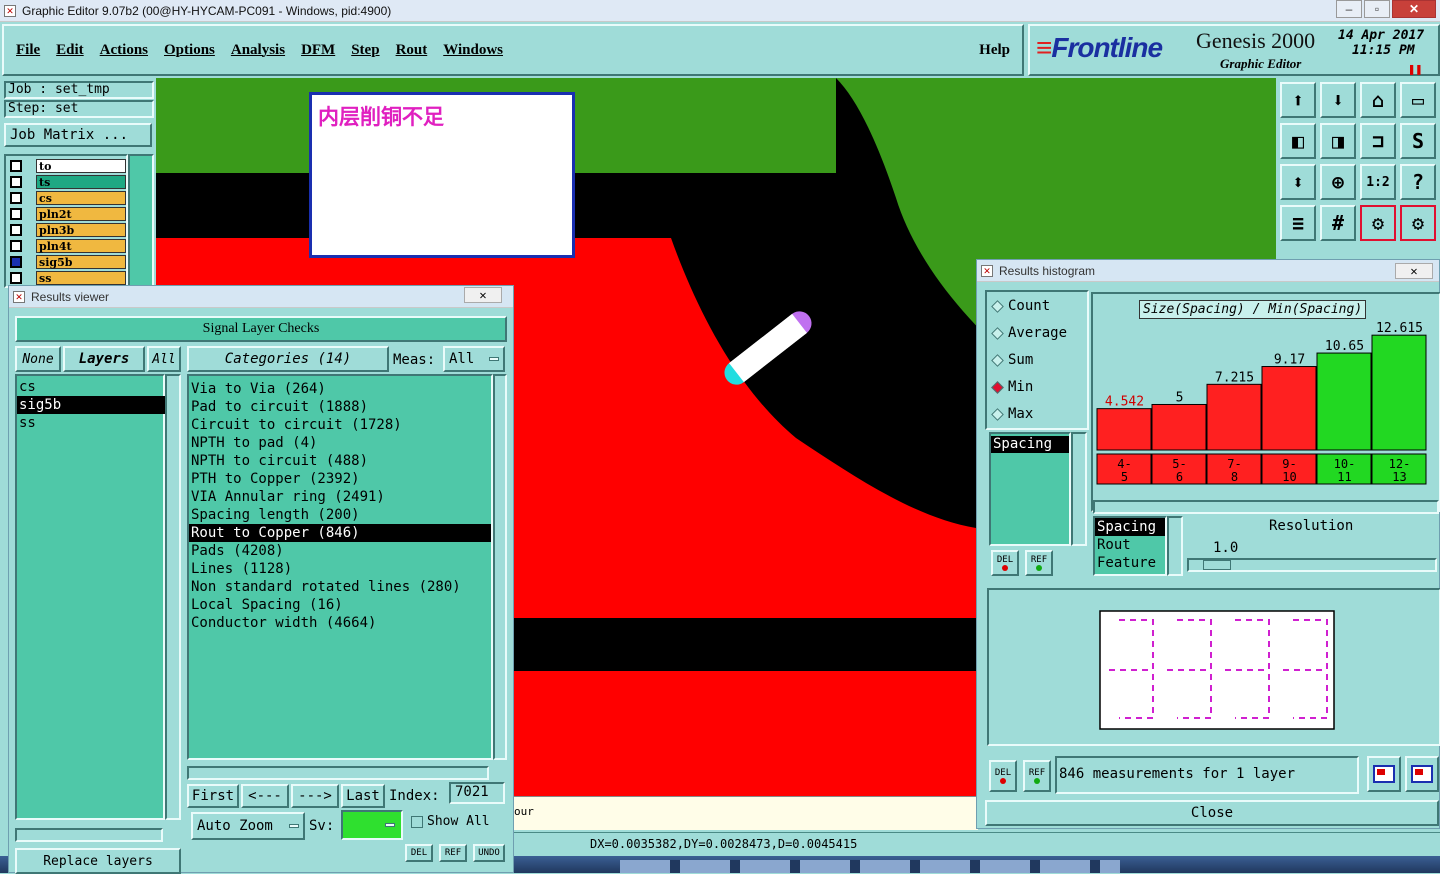 This screenshot has height=874, width=1440. What do you see at coordinates (1208, 271) in the screenshot?
I see `histogram-titlebar: ✕ Results histogram` at bounding box center [1208, 271].